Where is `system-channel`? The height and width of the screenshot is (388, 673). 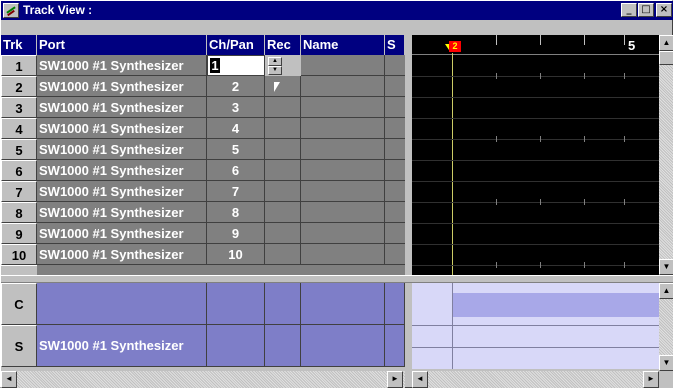 system-channel is located at coordinates (236, 346).